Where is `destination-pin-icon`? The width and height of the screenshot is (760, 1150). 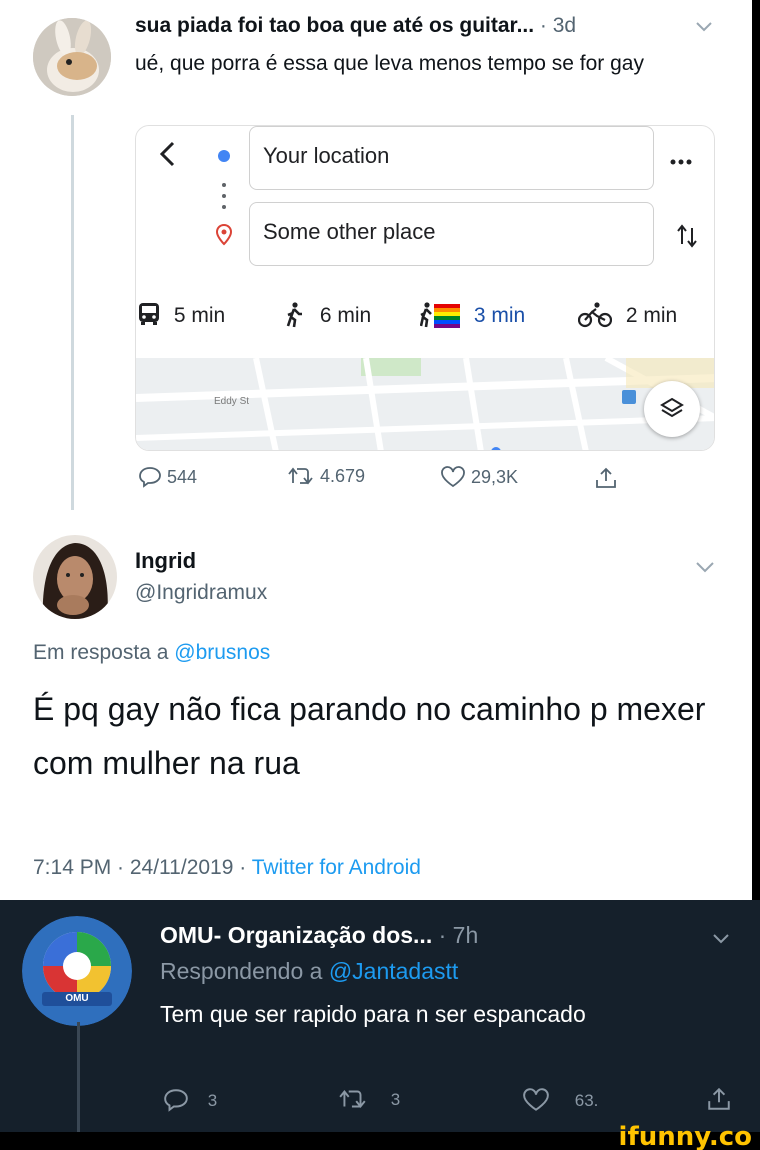 destination-pin-icon is located at coordinates (224, 237).